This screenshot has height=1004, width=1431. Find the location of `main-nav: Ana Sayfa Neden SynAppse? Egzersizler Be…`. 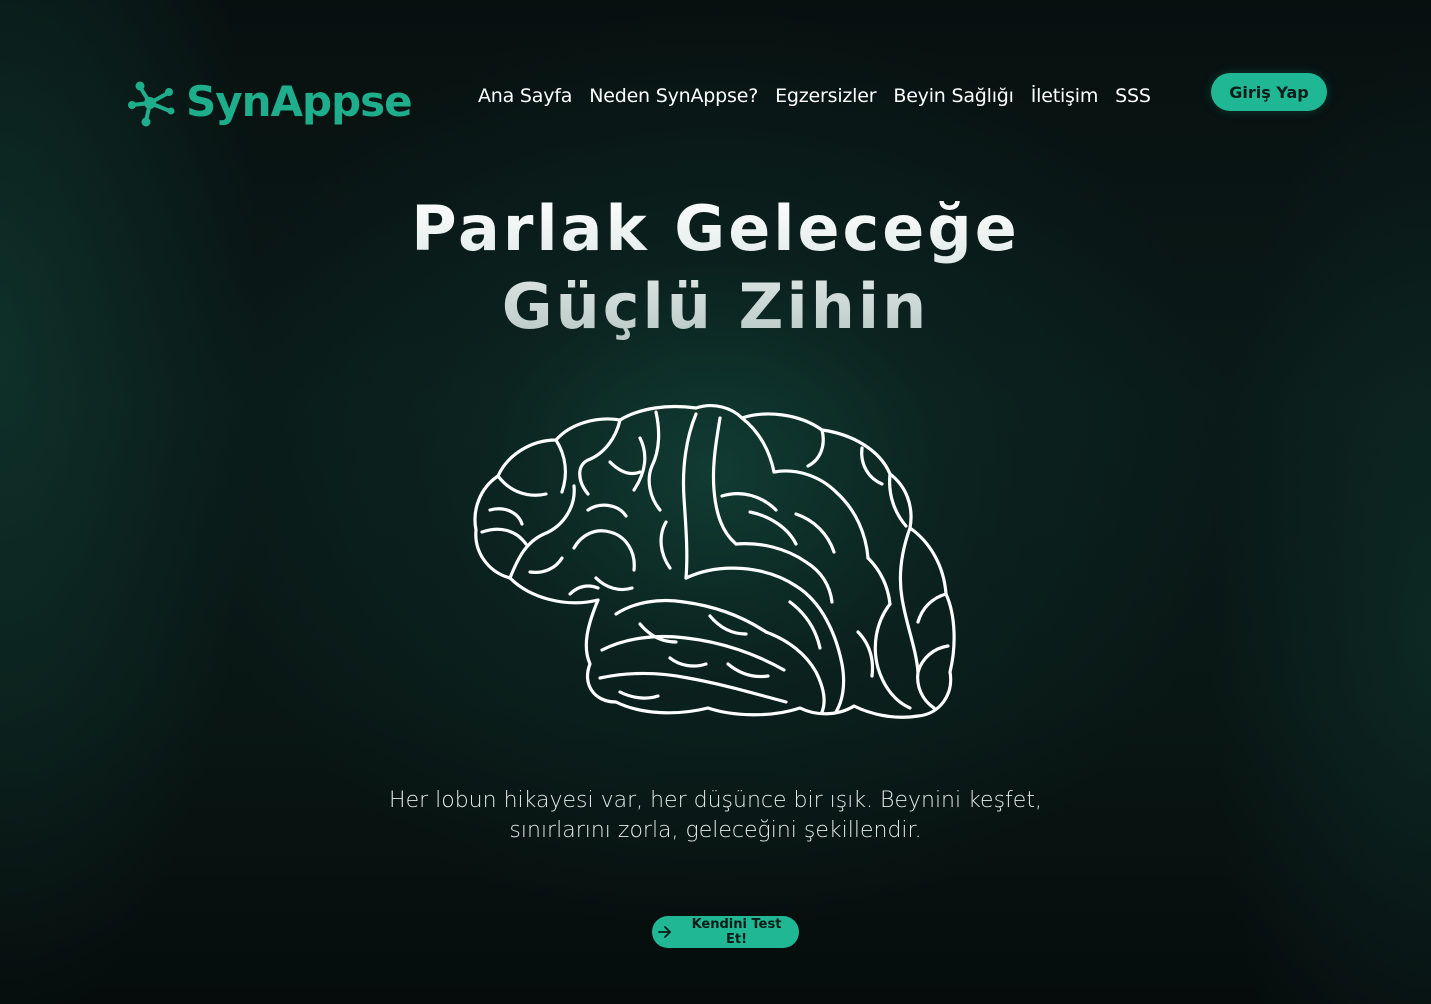

main-nav: Ana Sayfa Neden SynAppse? Egzersizler Be… is located at coordinates (814, 96).